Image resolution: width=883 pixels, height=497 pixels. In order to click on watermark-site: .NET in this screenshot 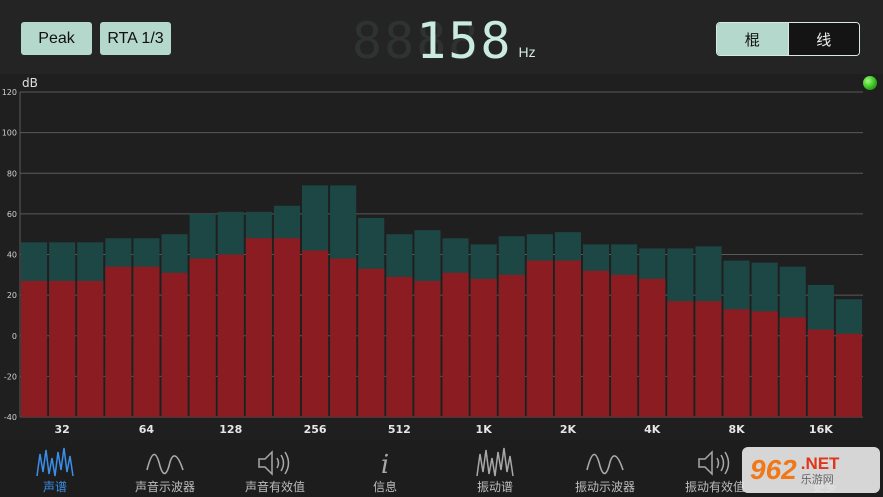, I will do `click(820, 463)`.